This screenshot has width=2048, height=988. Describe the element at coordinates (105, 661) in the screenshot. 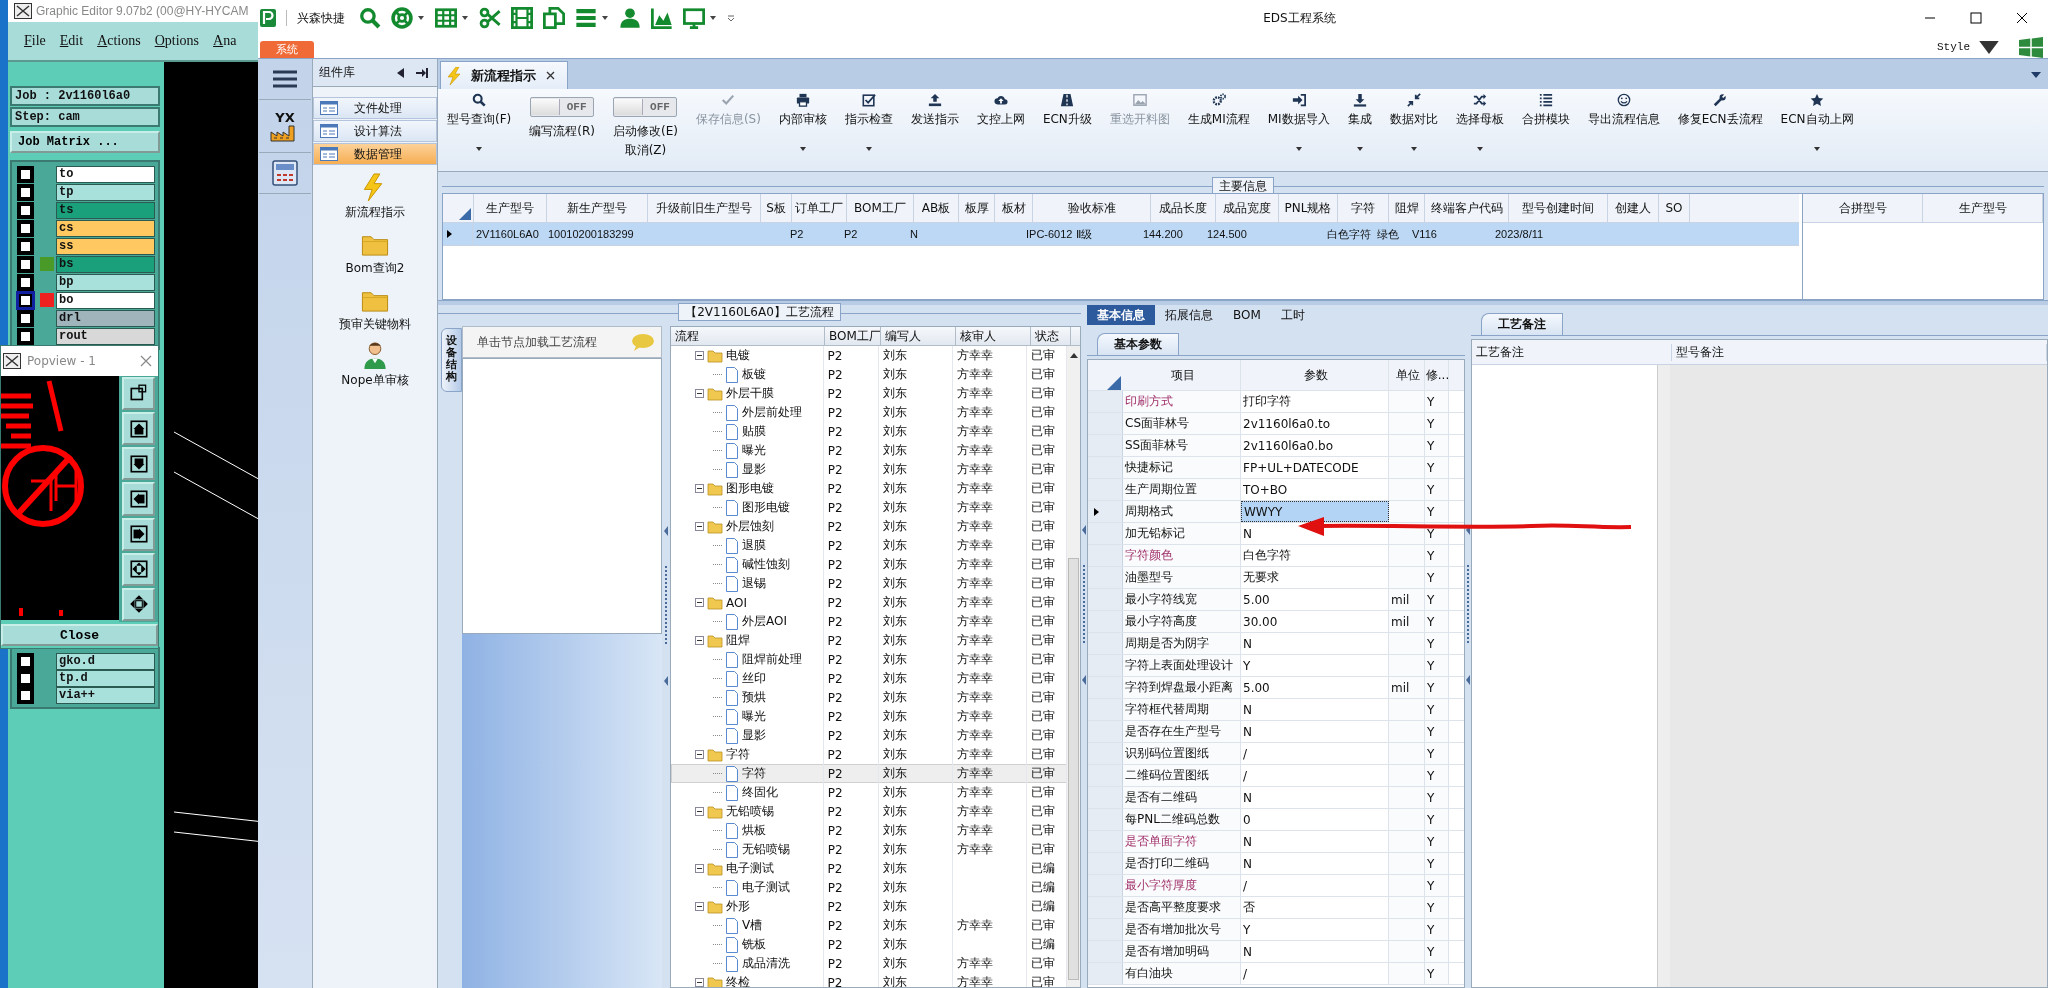

I see `layer-name: gko.d` at that location.